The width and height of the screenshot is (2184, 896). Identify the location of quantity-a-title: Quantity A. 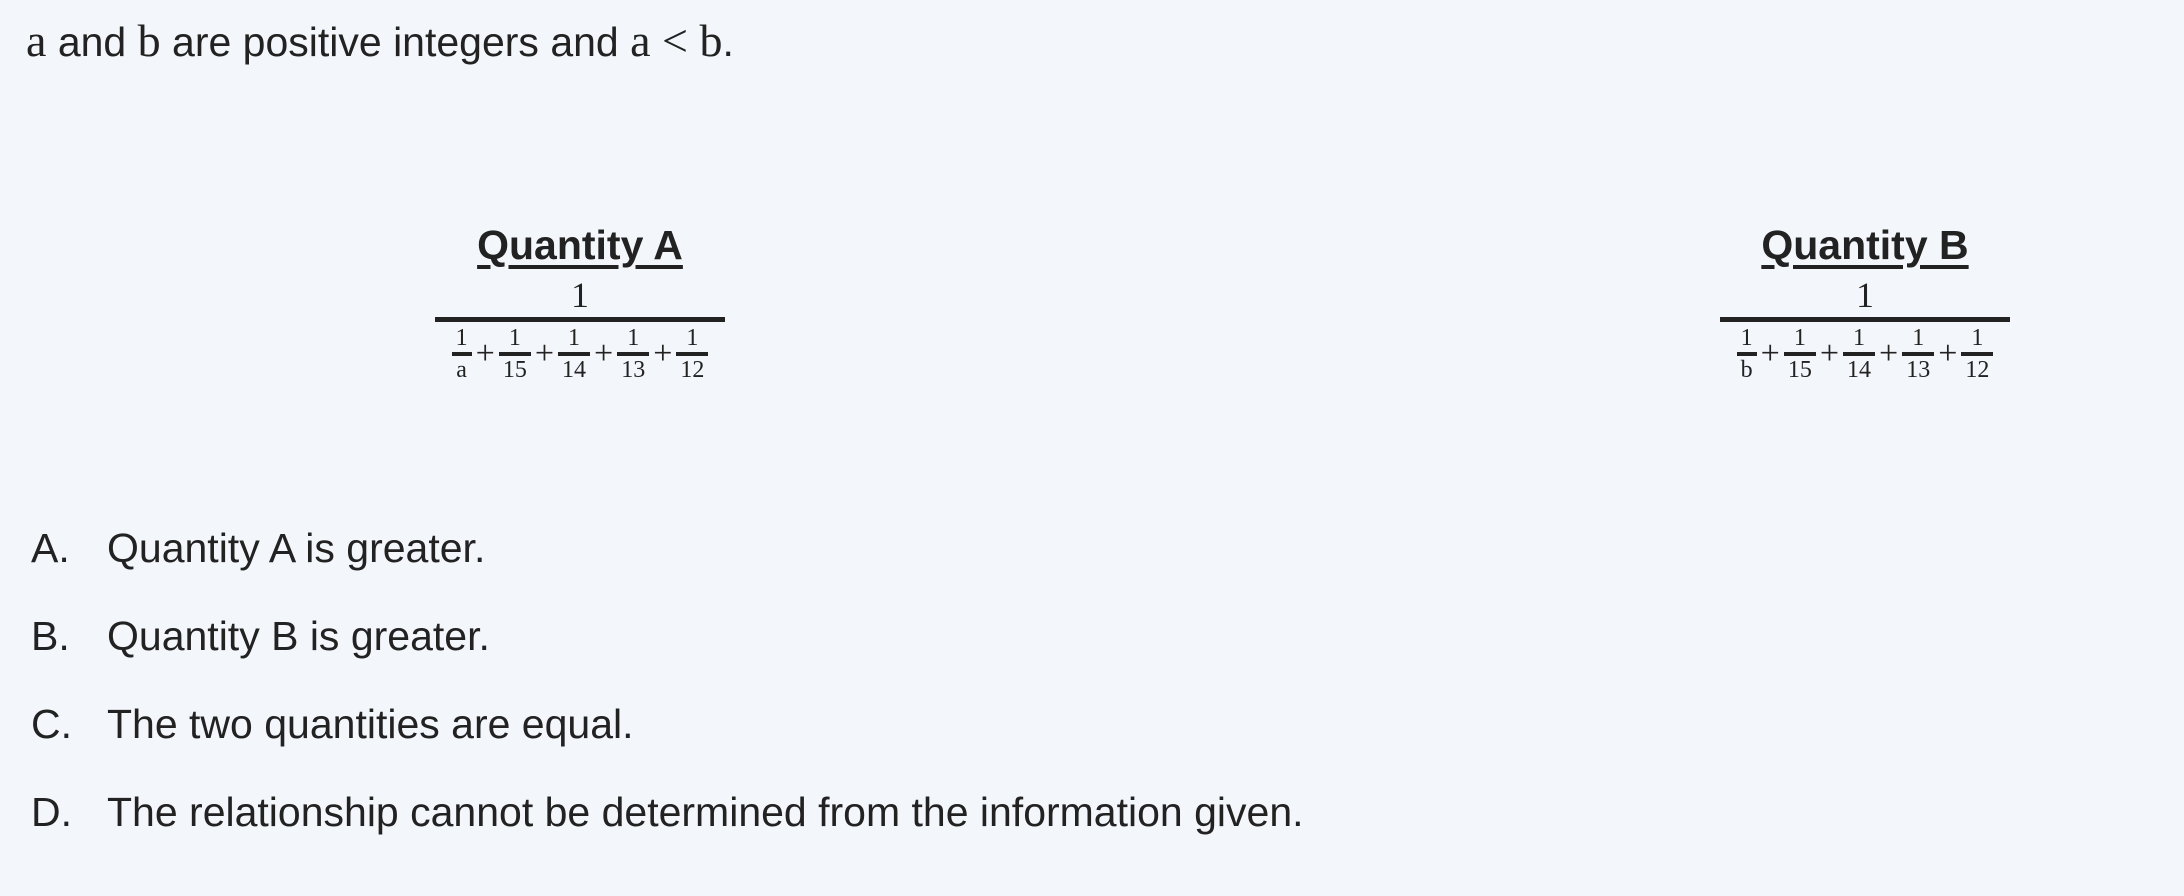
(580, 245).